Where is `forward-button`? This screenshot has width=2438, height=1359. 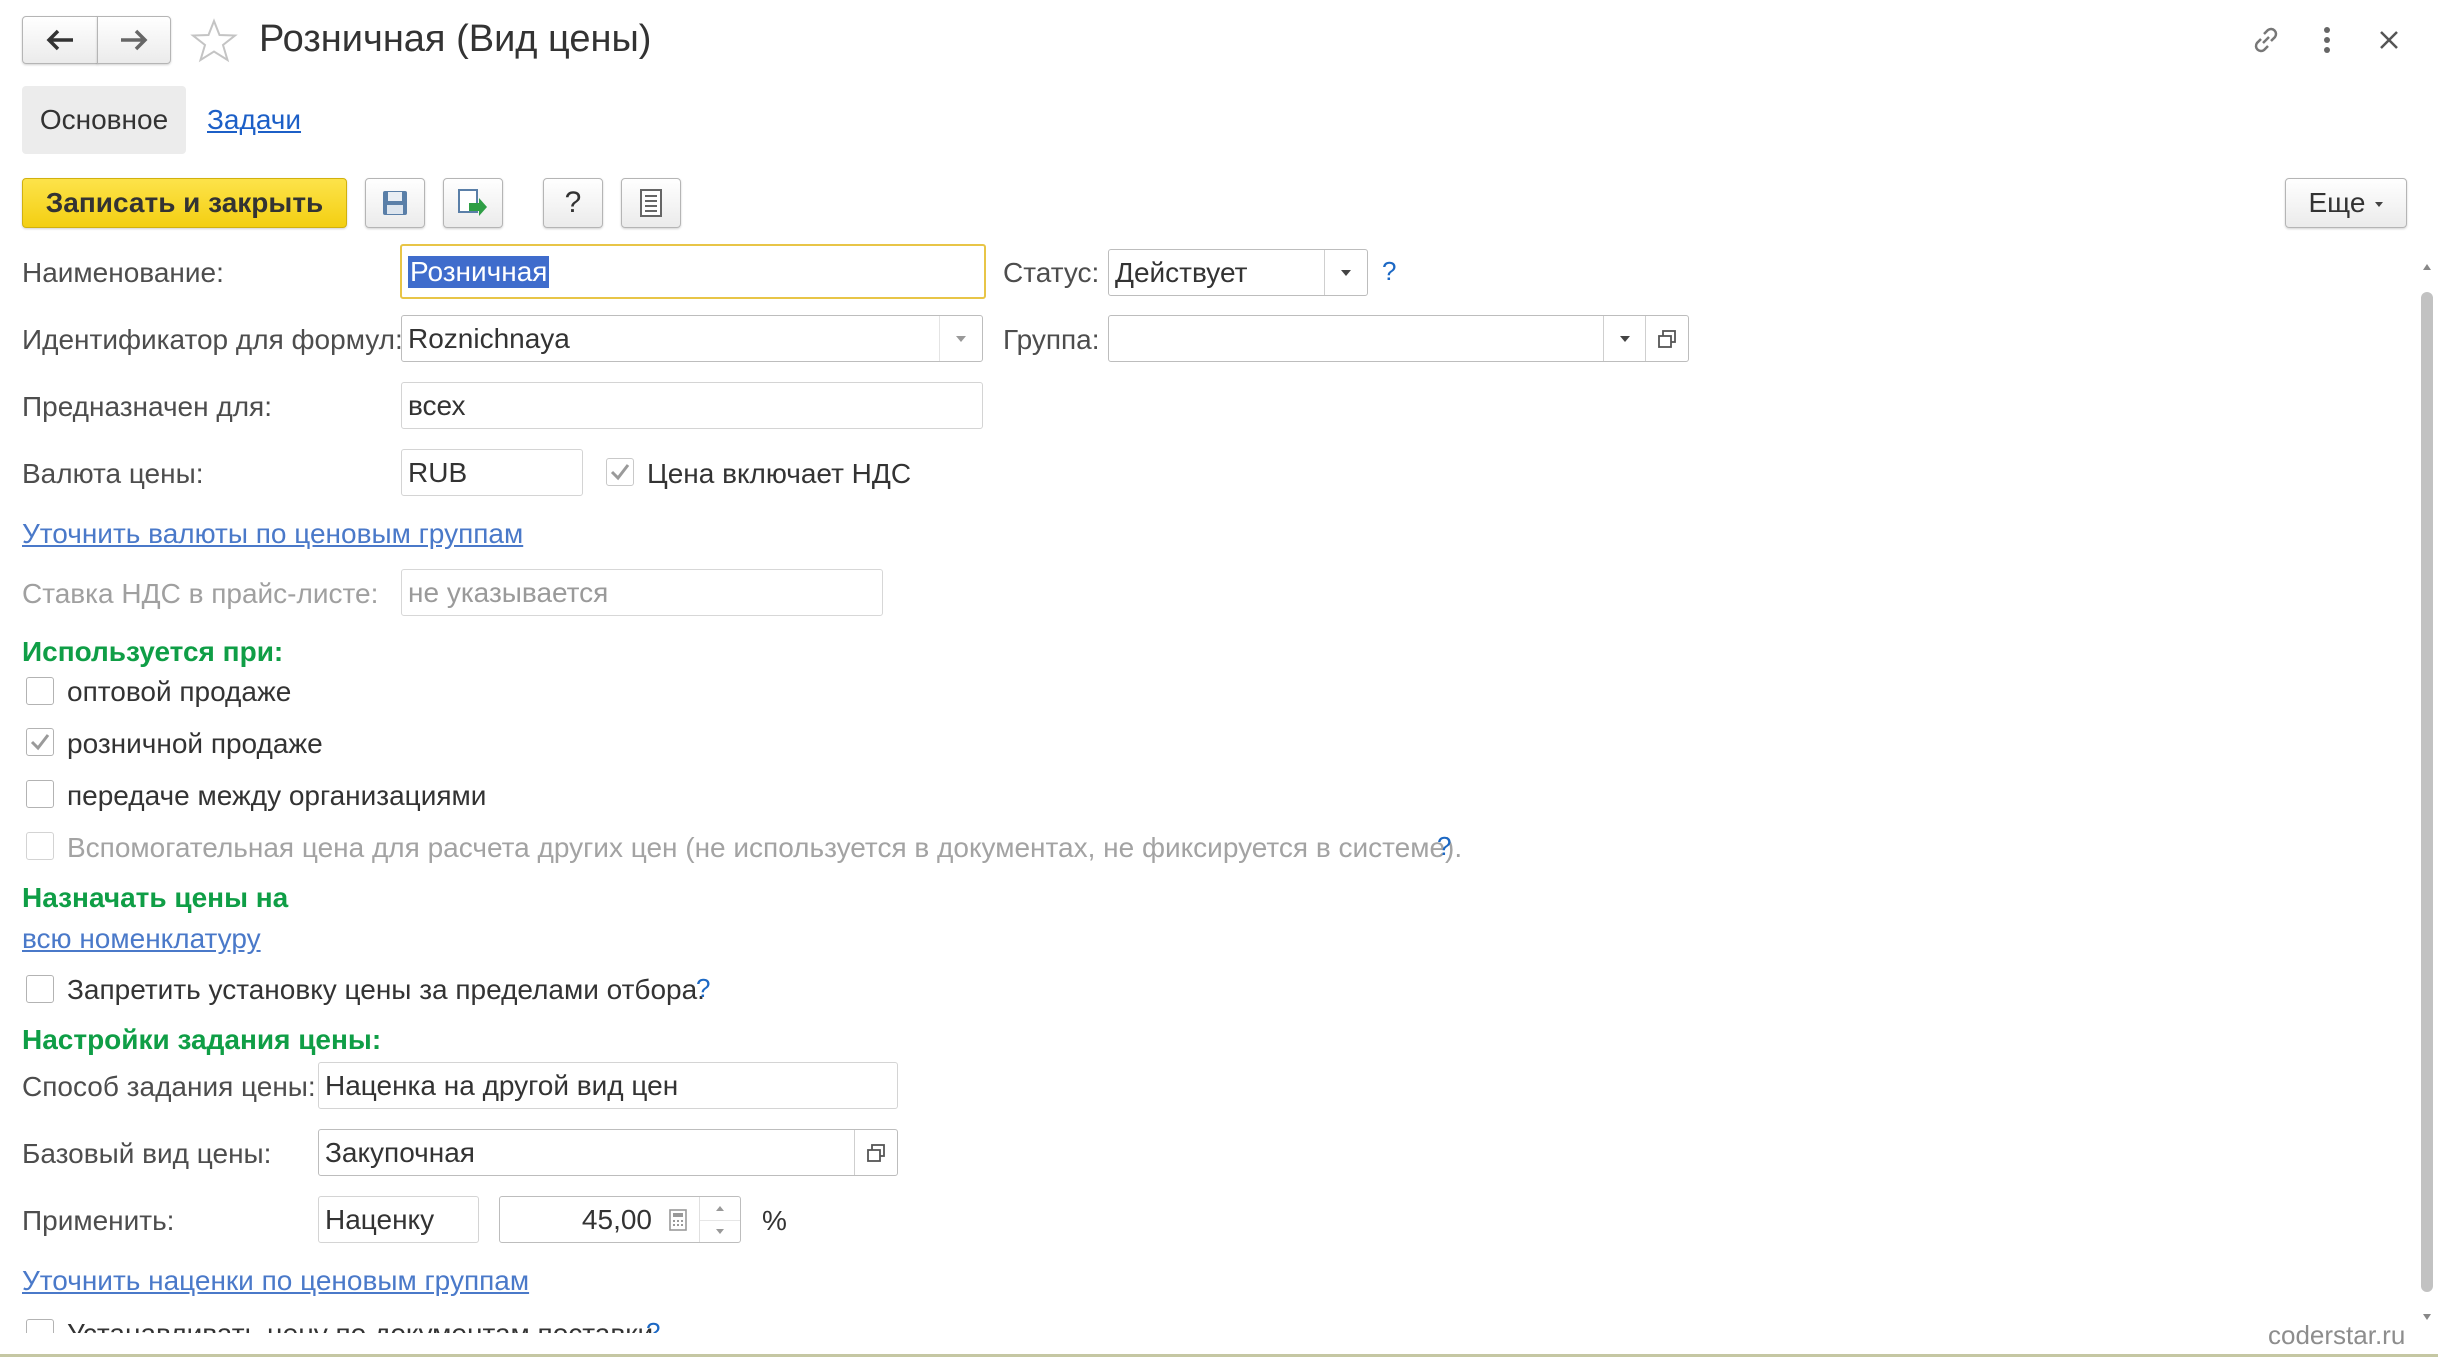 forward-button is located at coordinates (134, 40).